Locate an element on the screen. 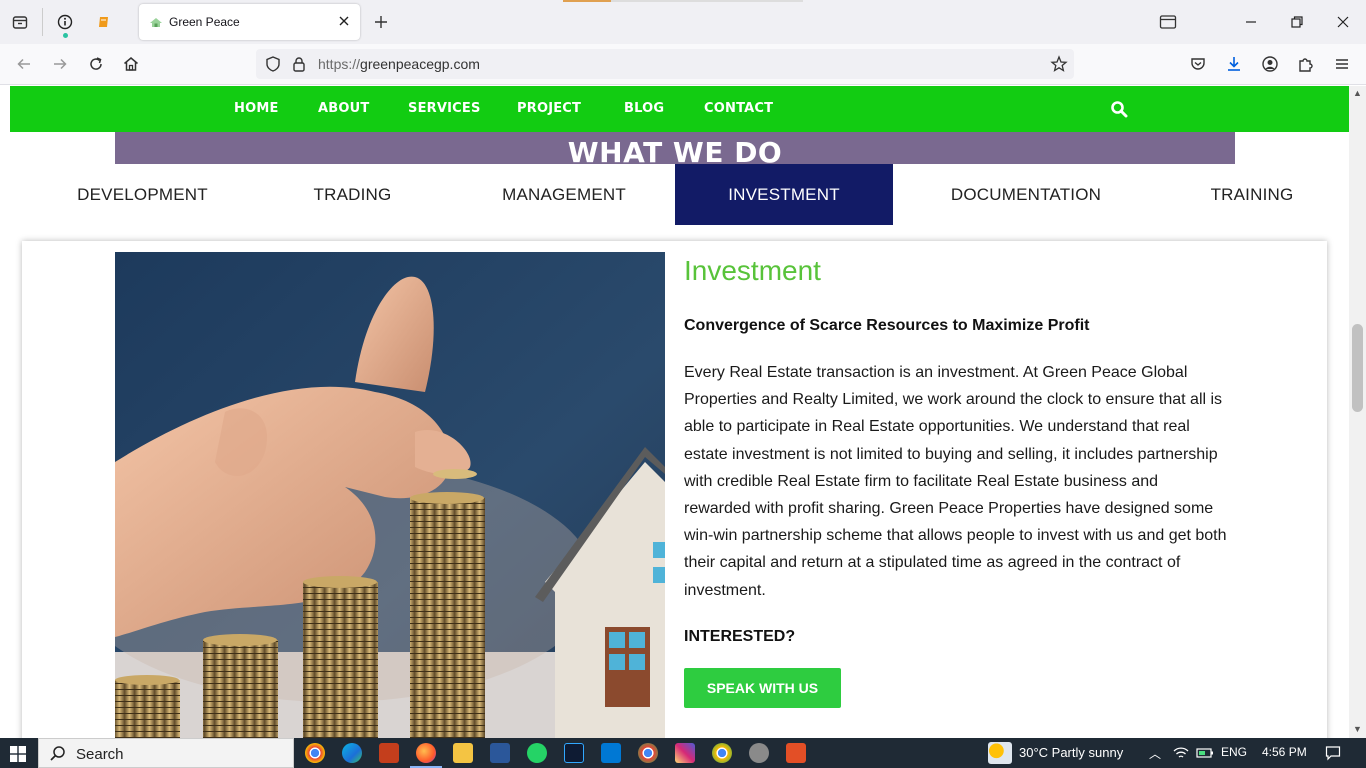 Image resolution: width=1366 pixels, height=768 pixels. tab-title: Green Peace is located at coordinates (204, 22).